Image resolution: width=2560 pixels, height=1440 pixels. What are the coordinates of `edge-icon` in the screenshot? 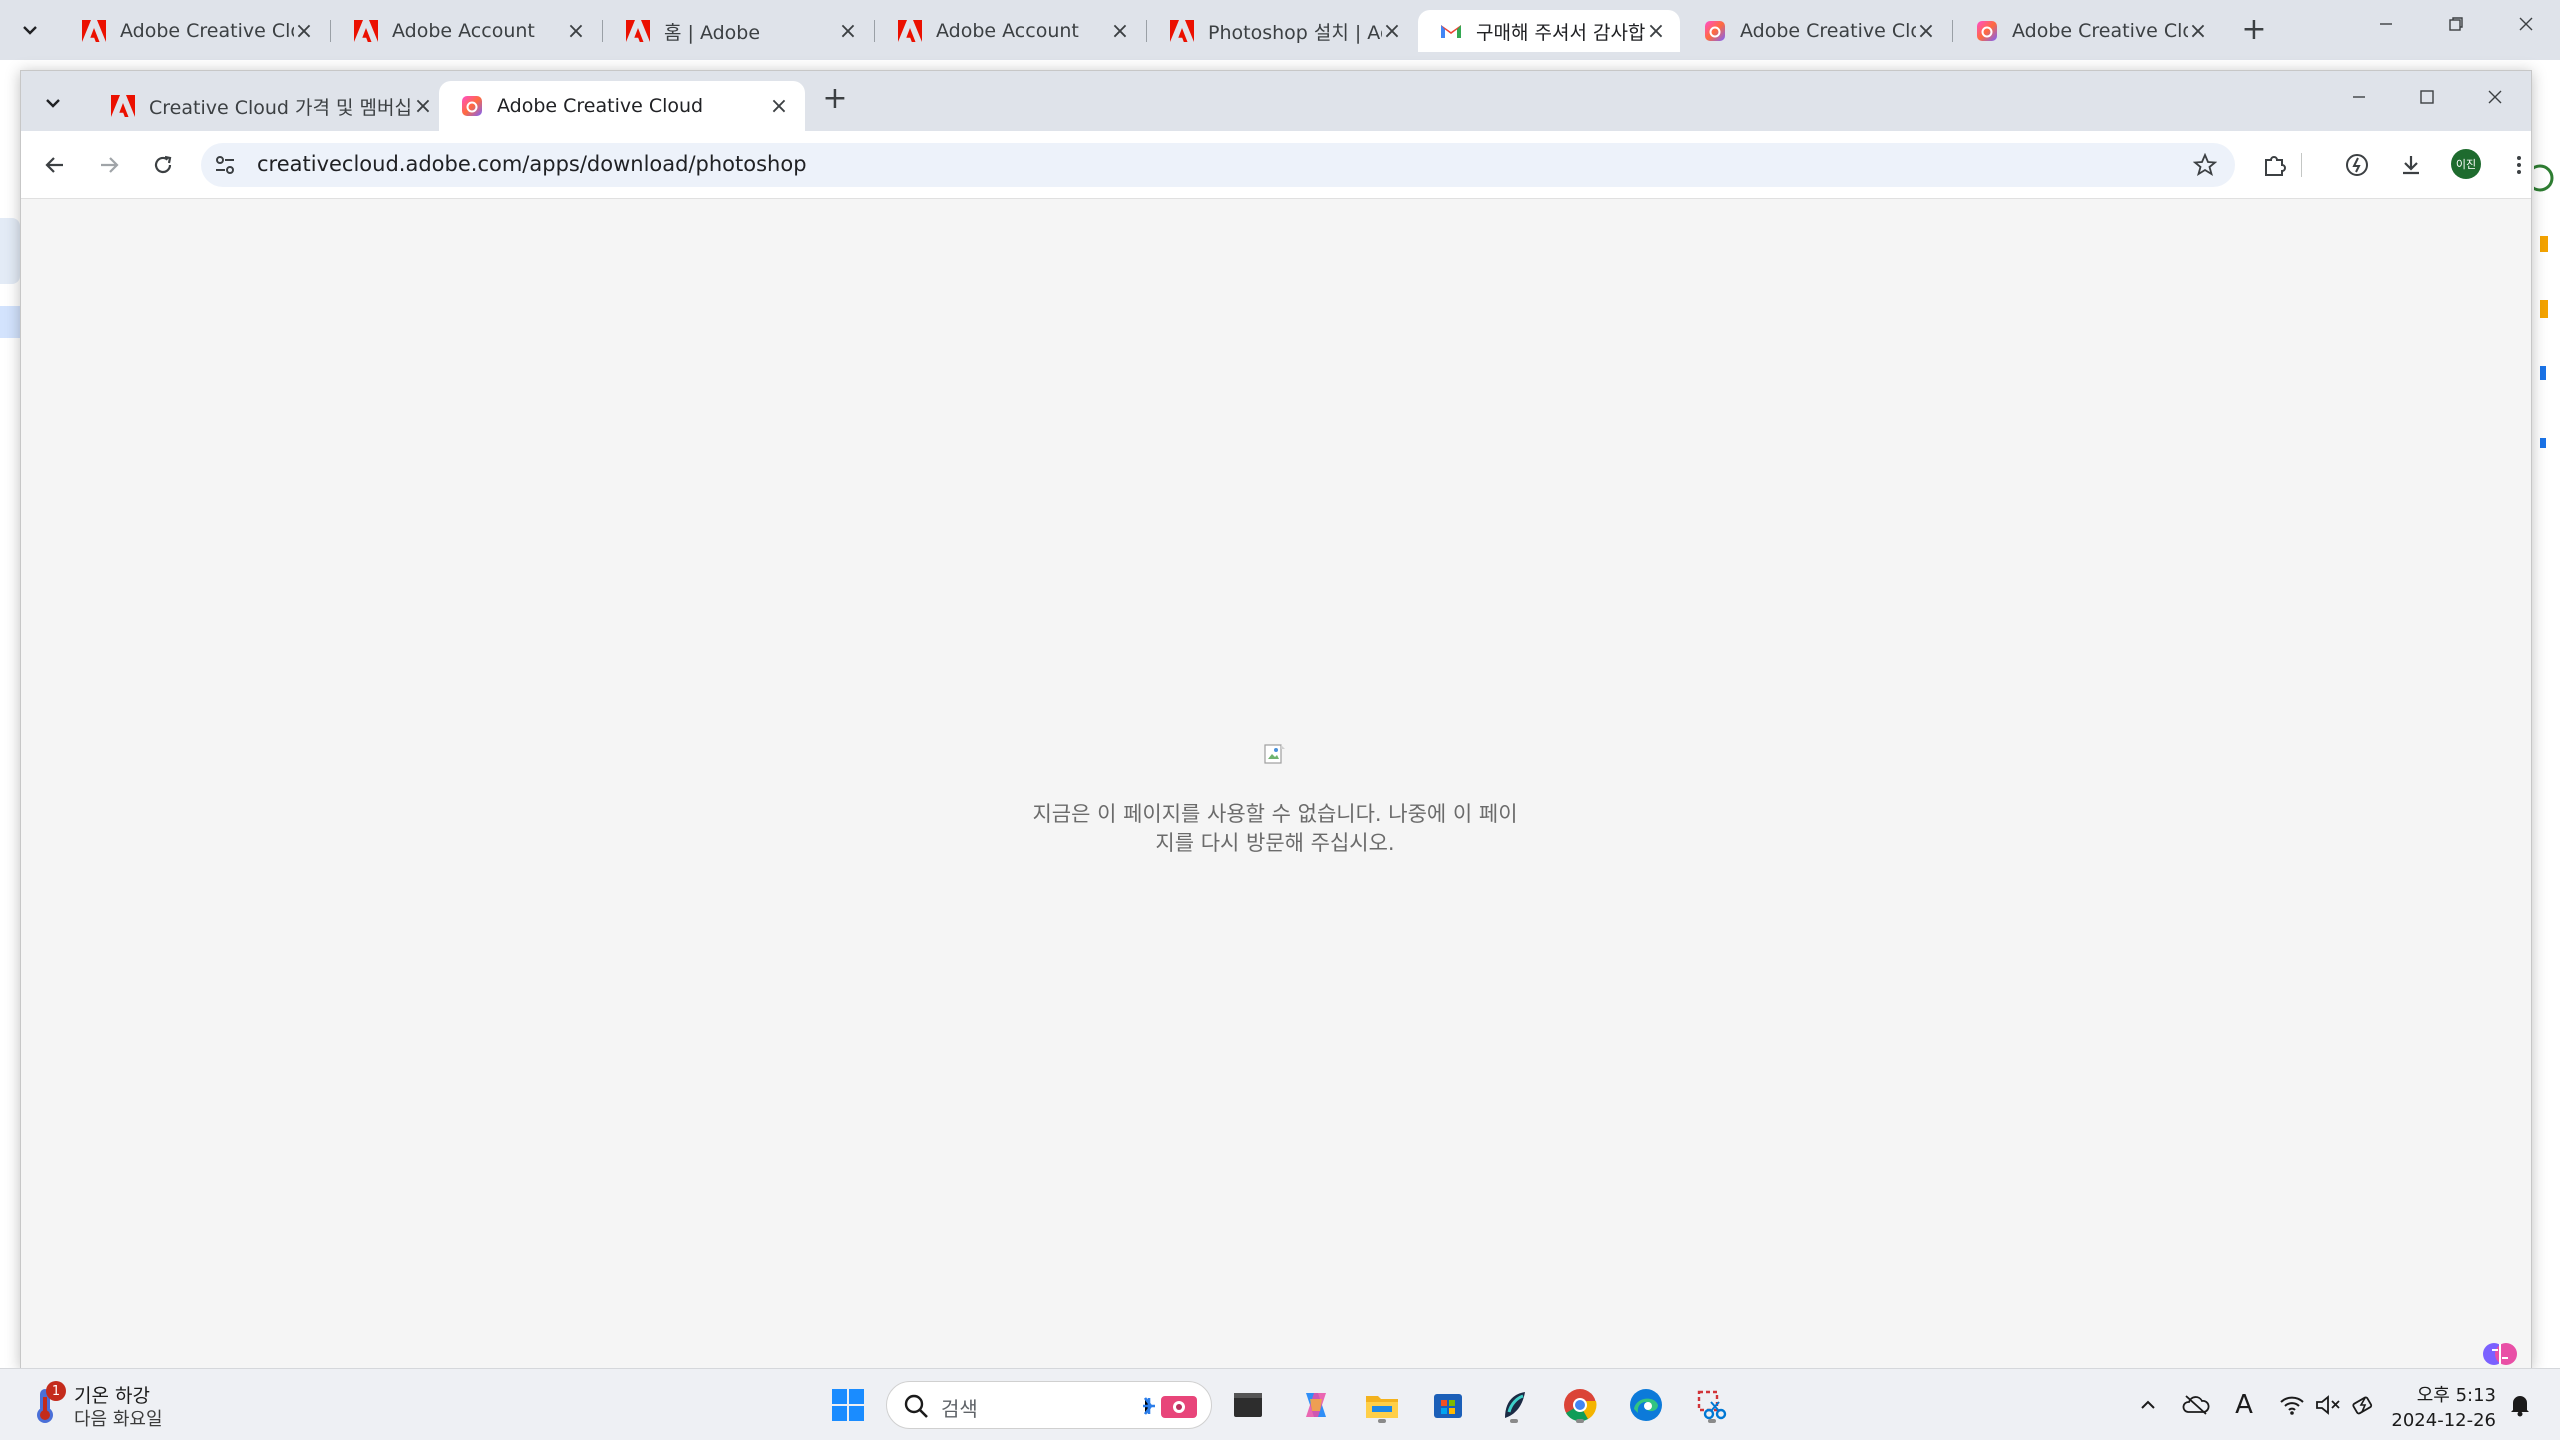 It's located at (1646, 1405).